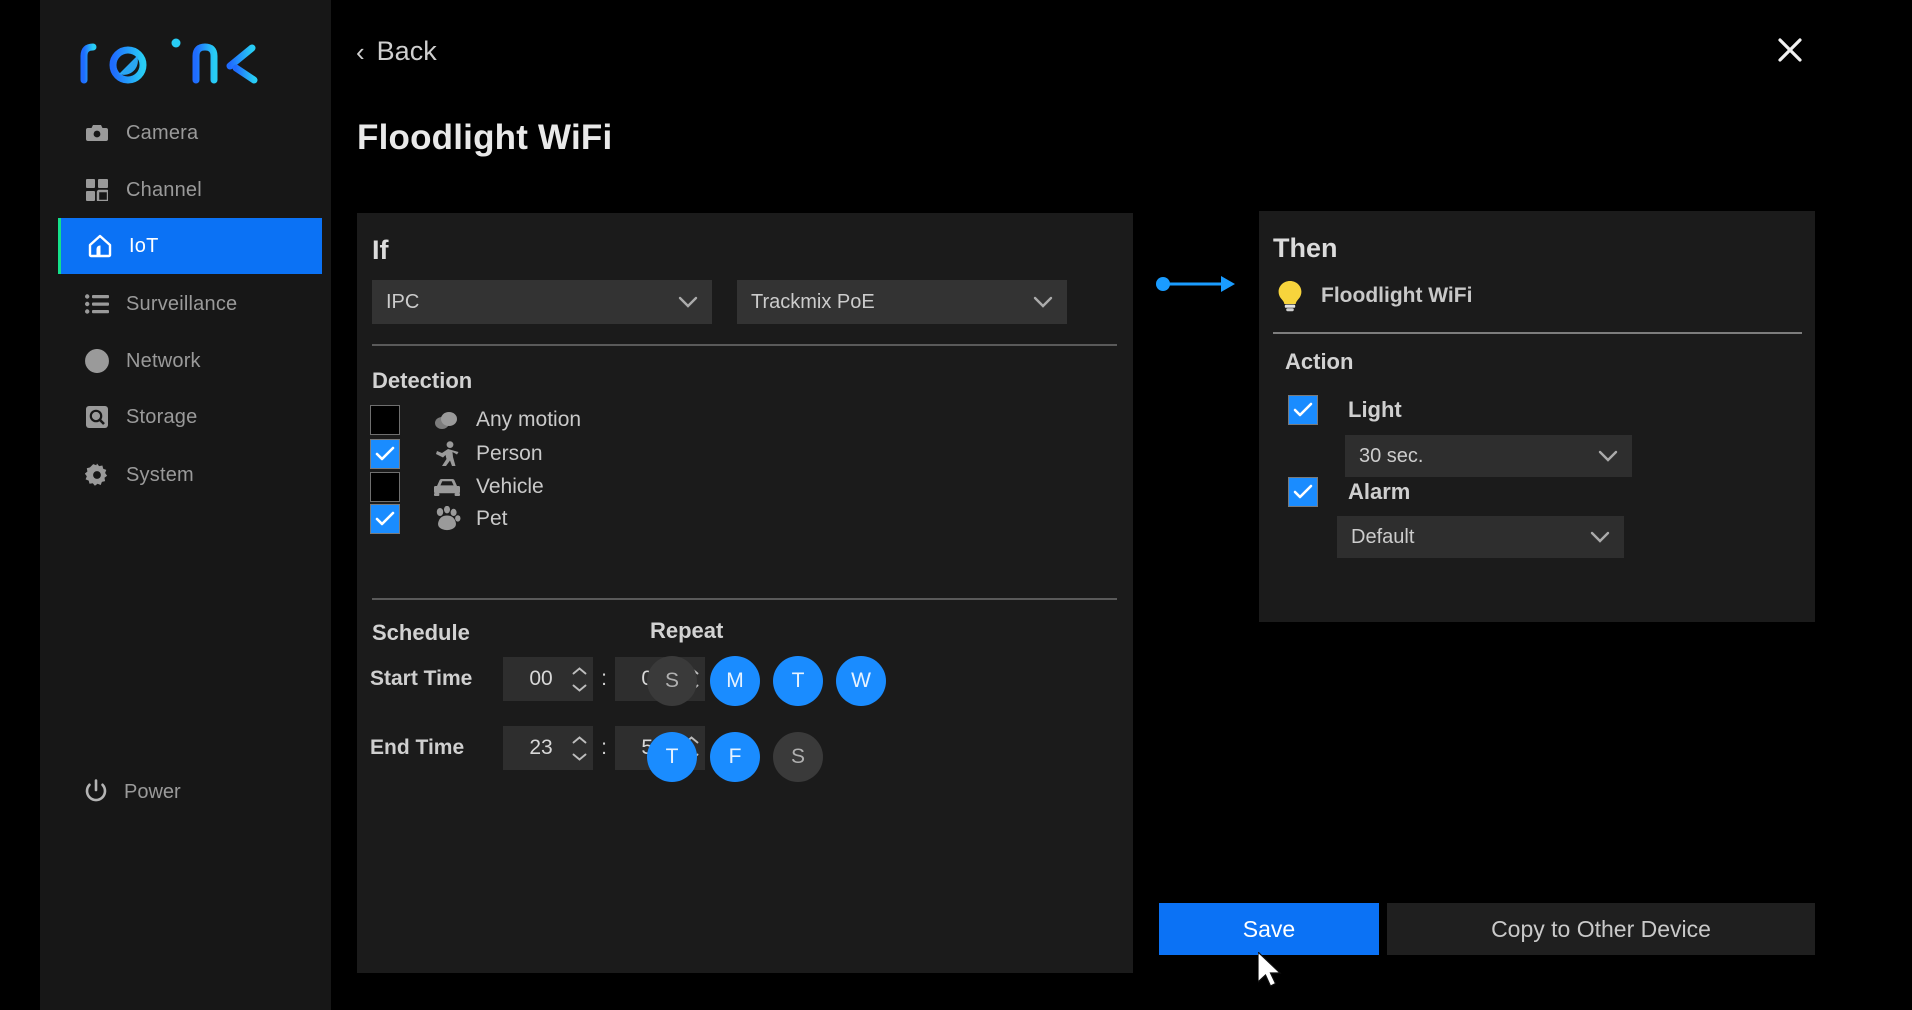 The width and height of the screenshot is (1912, 1010). What do you see at coordinates (97, 475) in the screenshot?
I see `gear-icon` at bounding box center [97, 475].